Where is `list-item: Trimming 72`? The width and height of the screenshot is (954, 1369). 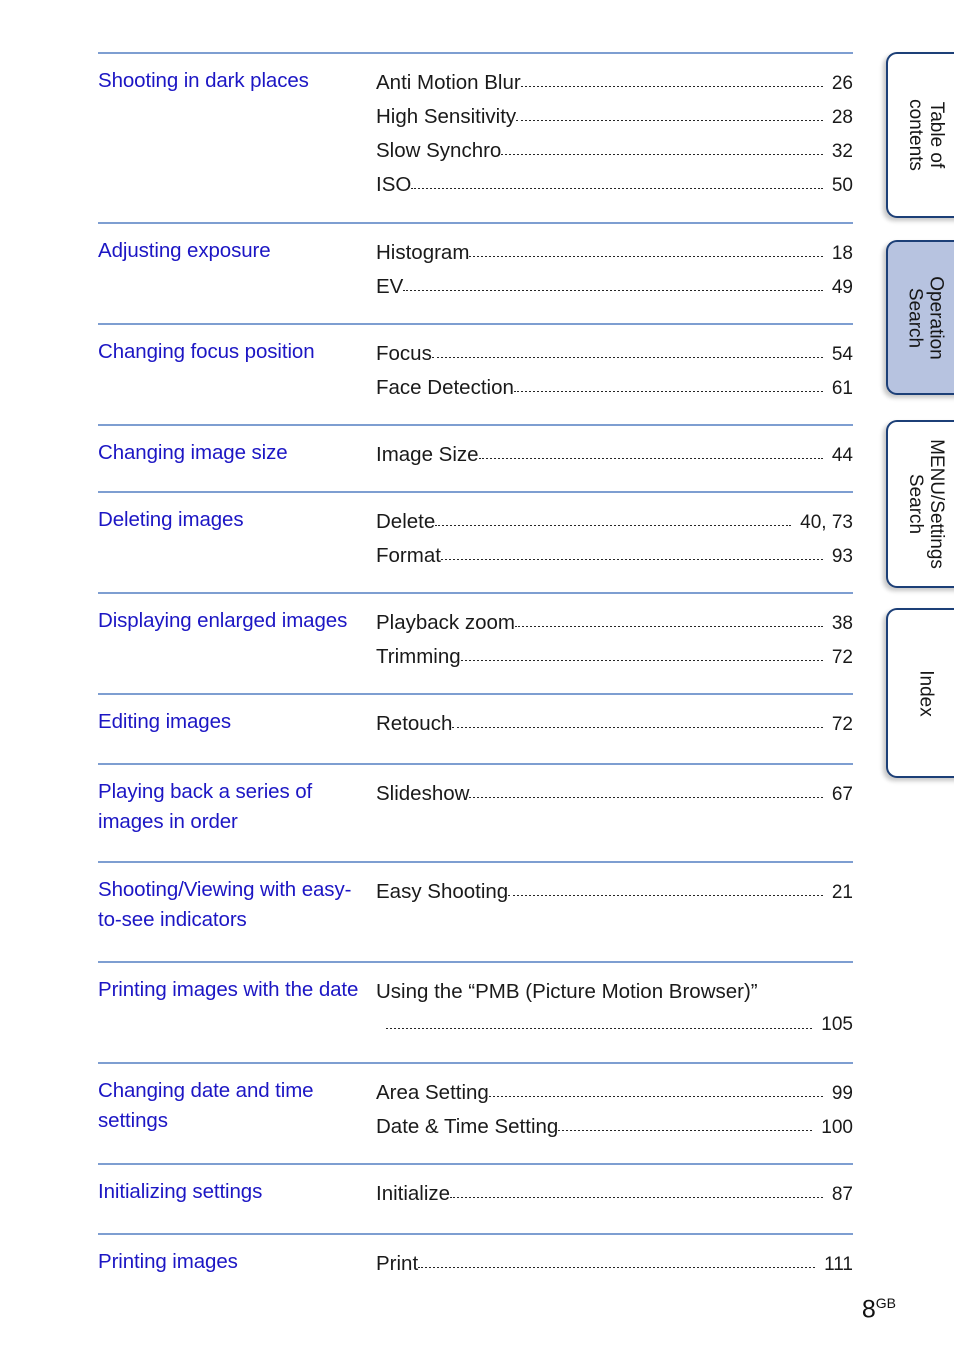 list-item: Trimming 72 is located at coordinates (614, 657).